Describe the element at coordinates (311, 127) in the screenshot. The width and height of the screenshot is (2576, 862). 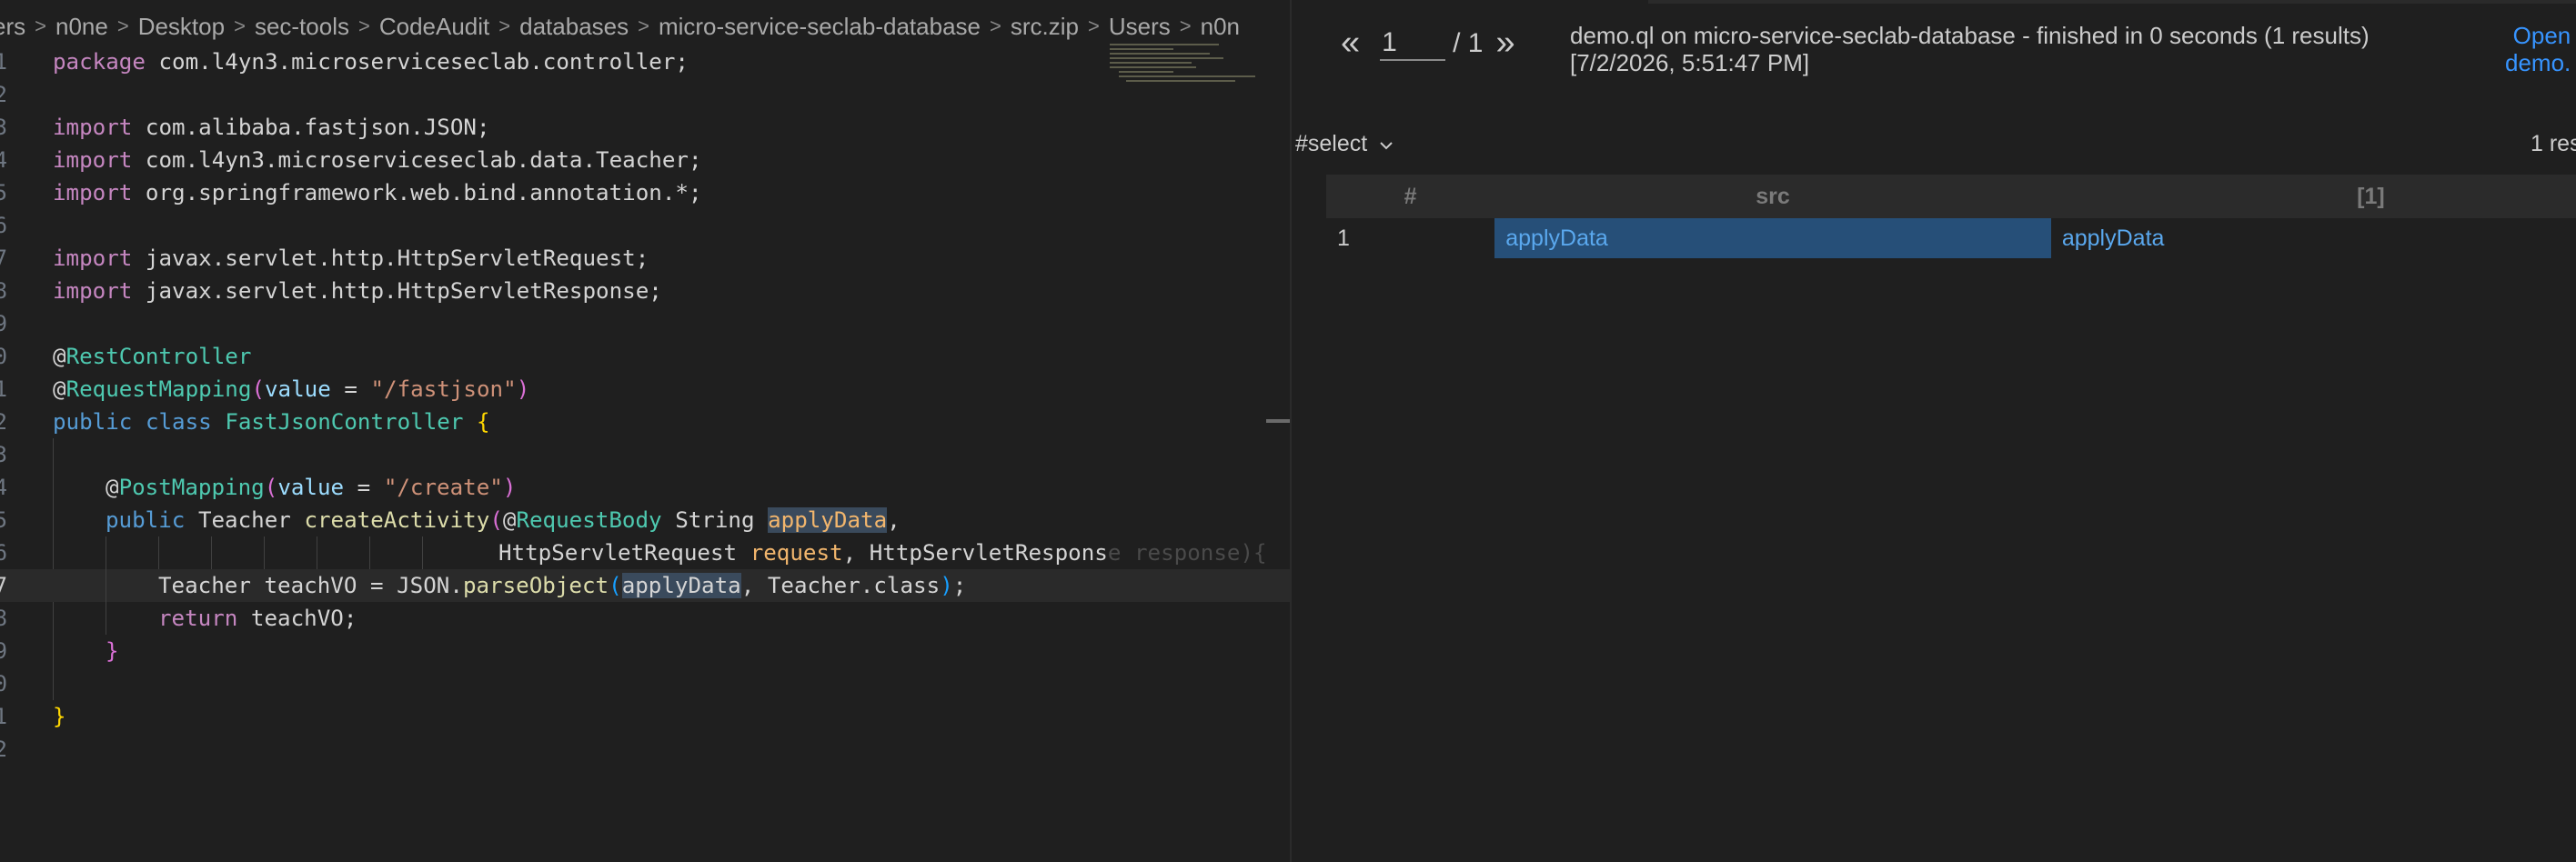
I see `code-text: com.alibaba.fastjson.JSON;` at that location.